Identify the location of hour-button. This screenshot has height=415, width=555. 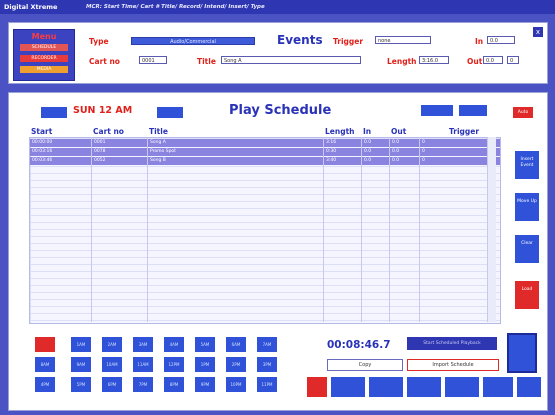
(45, 344).